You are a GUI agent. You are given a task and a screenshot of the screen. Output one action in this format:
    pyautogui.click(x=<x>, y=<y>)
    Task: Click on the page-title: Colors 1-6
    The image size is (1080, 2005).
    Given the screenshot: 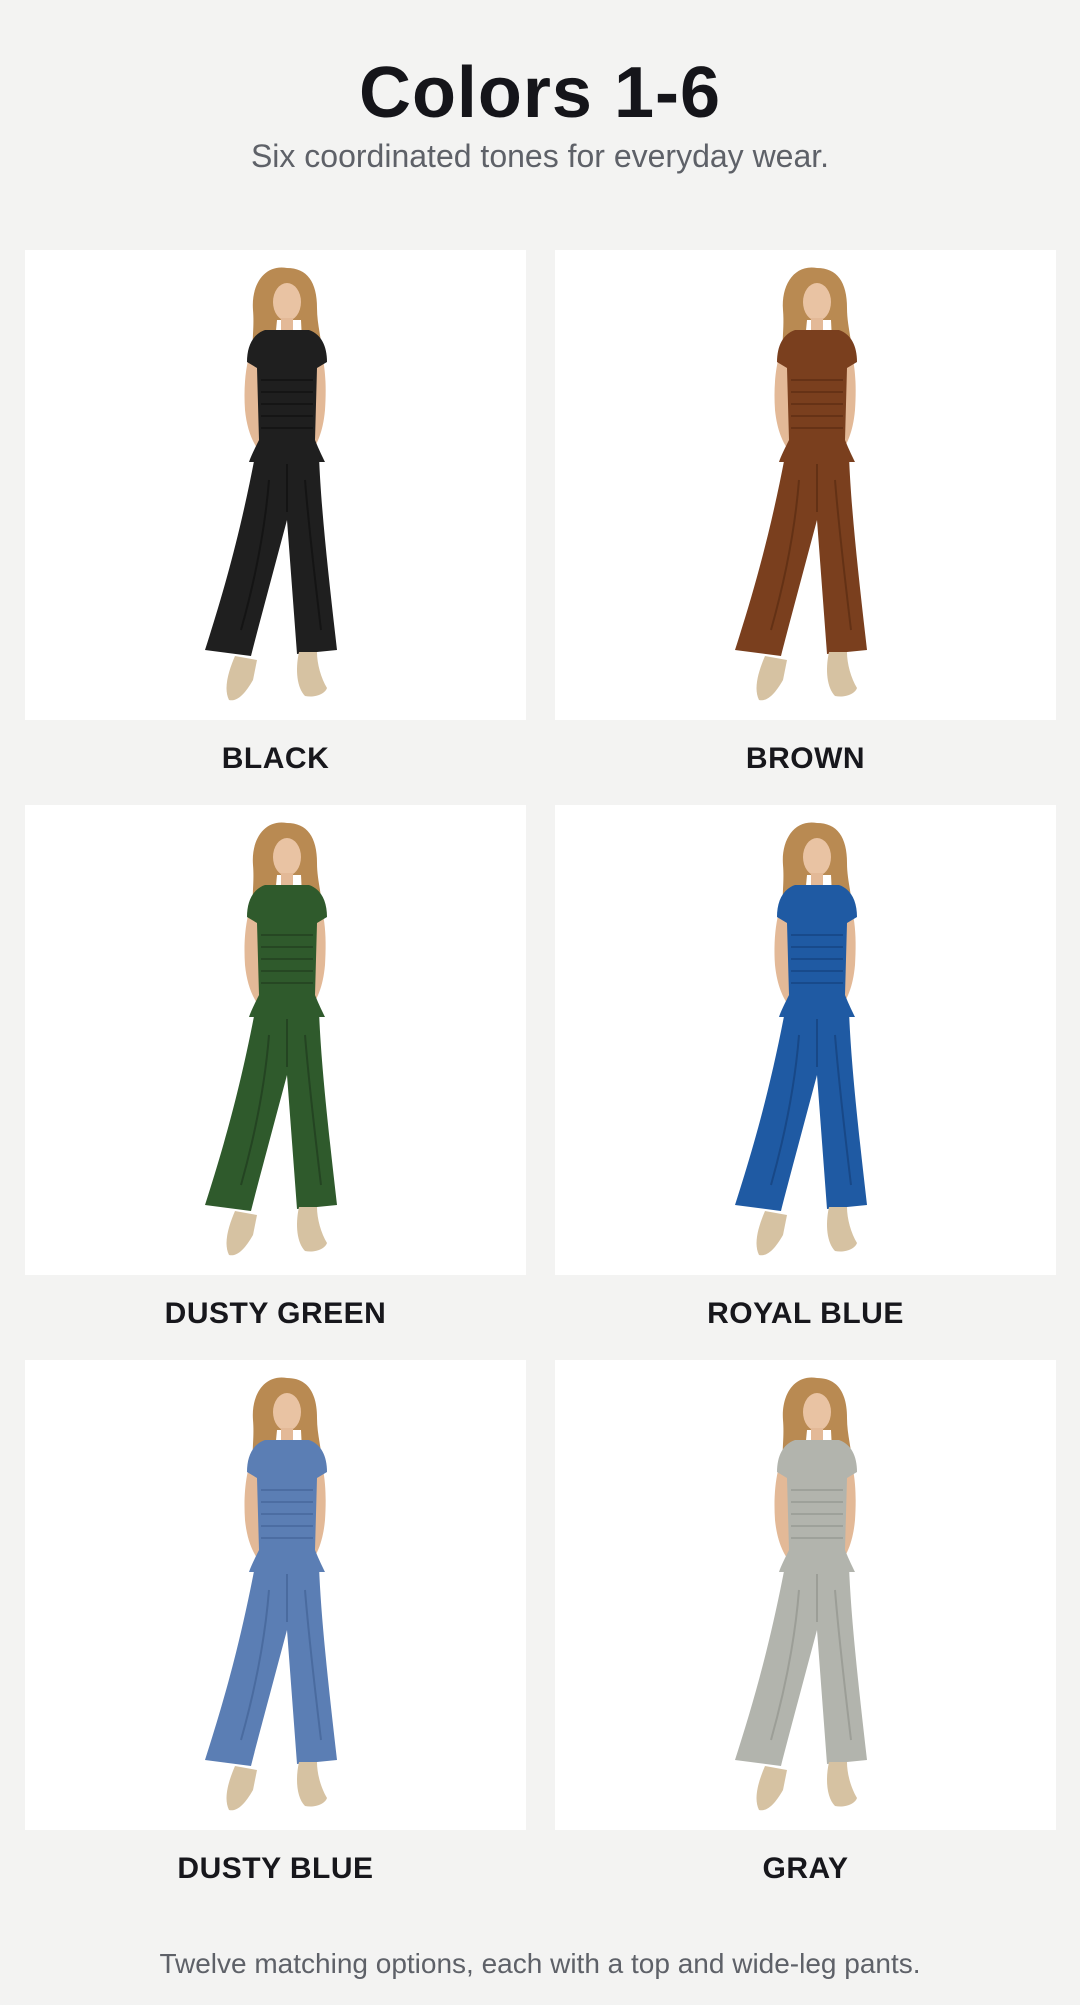 What is the action you would take?
    pyautogui.click(x=540, y=93)
    